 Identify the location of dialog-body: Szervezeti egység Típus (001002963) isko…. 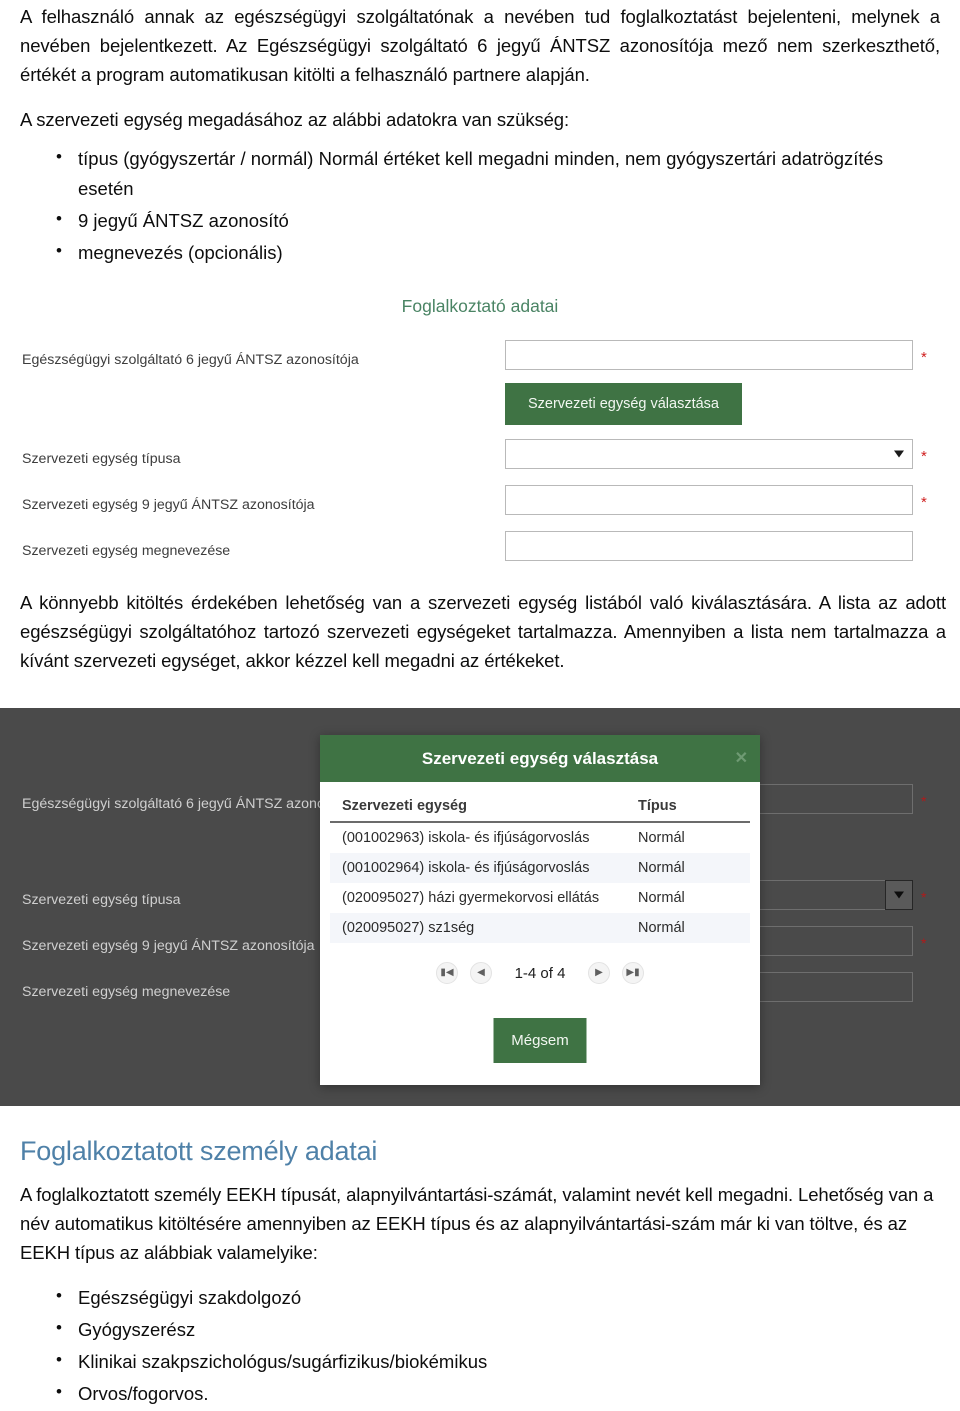
(540, 883).